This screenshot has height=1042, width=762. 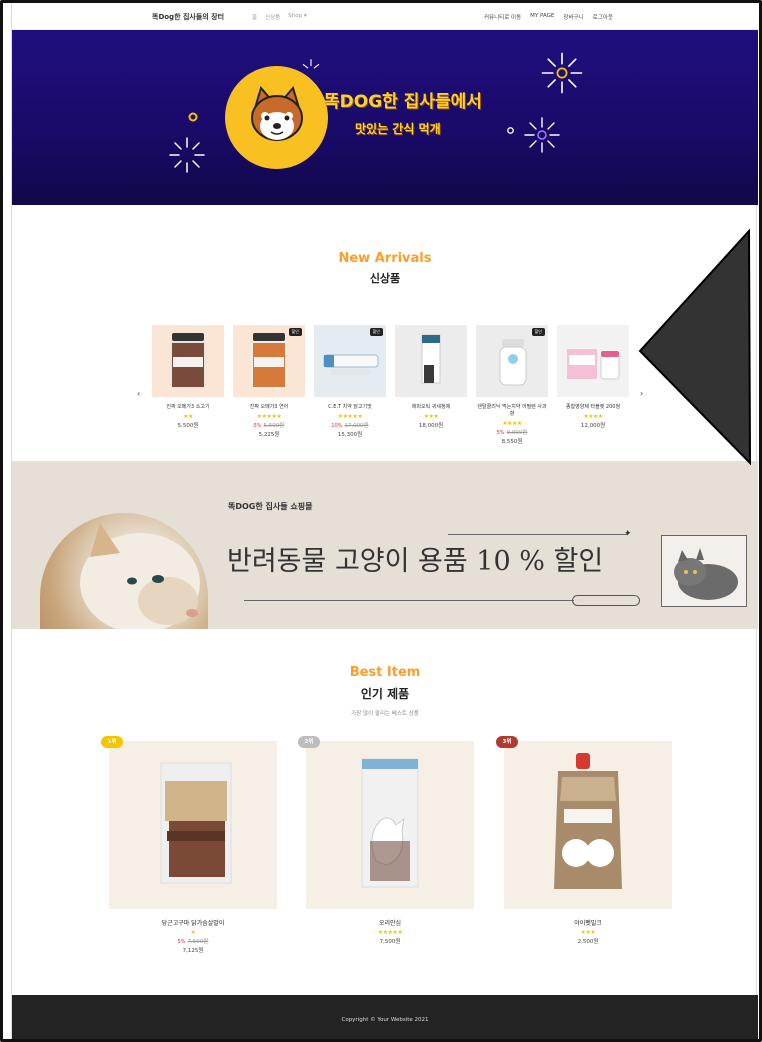 What do you see at coordinates (502, 17) in the screenshot?
I see `nav-link-community: 커뮤니티로 이동` at bounding box center [502, 17].